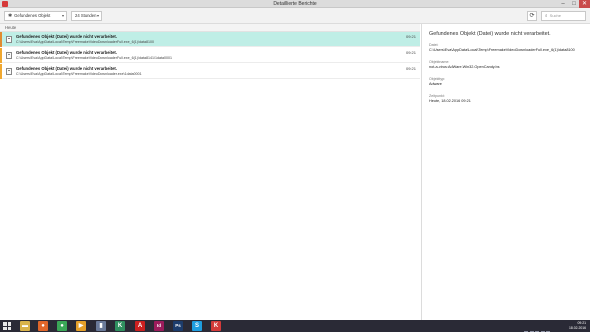 This screenshot has height=332, width=590. I want to click on minimize-button: –, so click(563, 4).